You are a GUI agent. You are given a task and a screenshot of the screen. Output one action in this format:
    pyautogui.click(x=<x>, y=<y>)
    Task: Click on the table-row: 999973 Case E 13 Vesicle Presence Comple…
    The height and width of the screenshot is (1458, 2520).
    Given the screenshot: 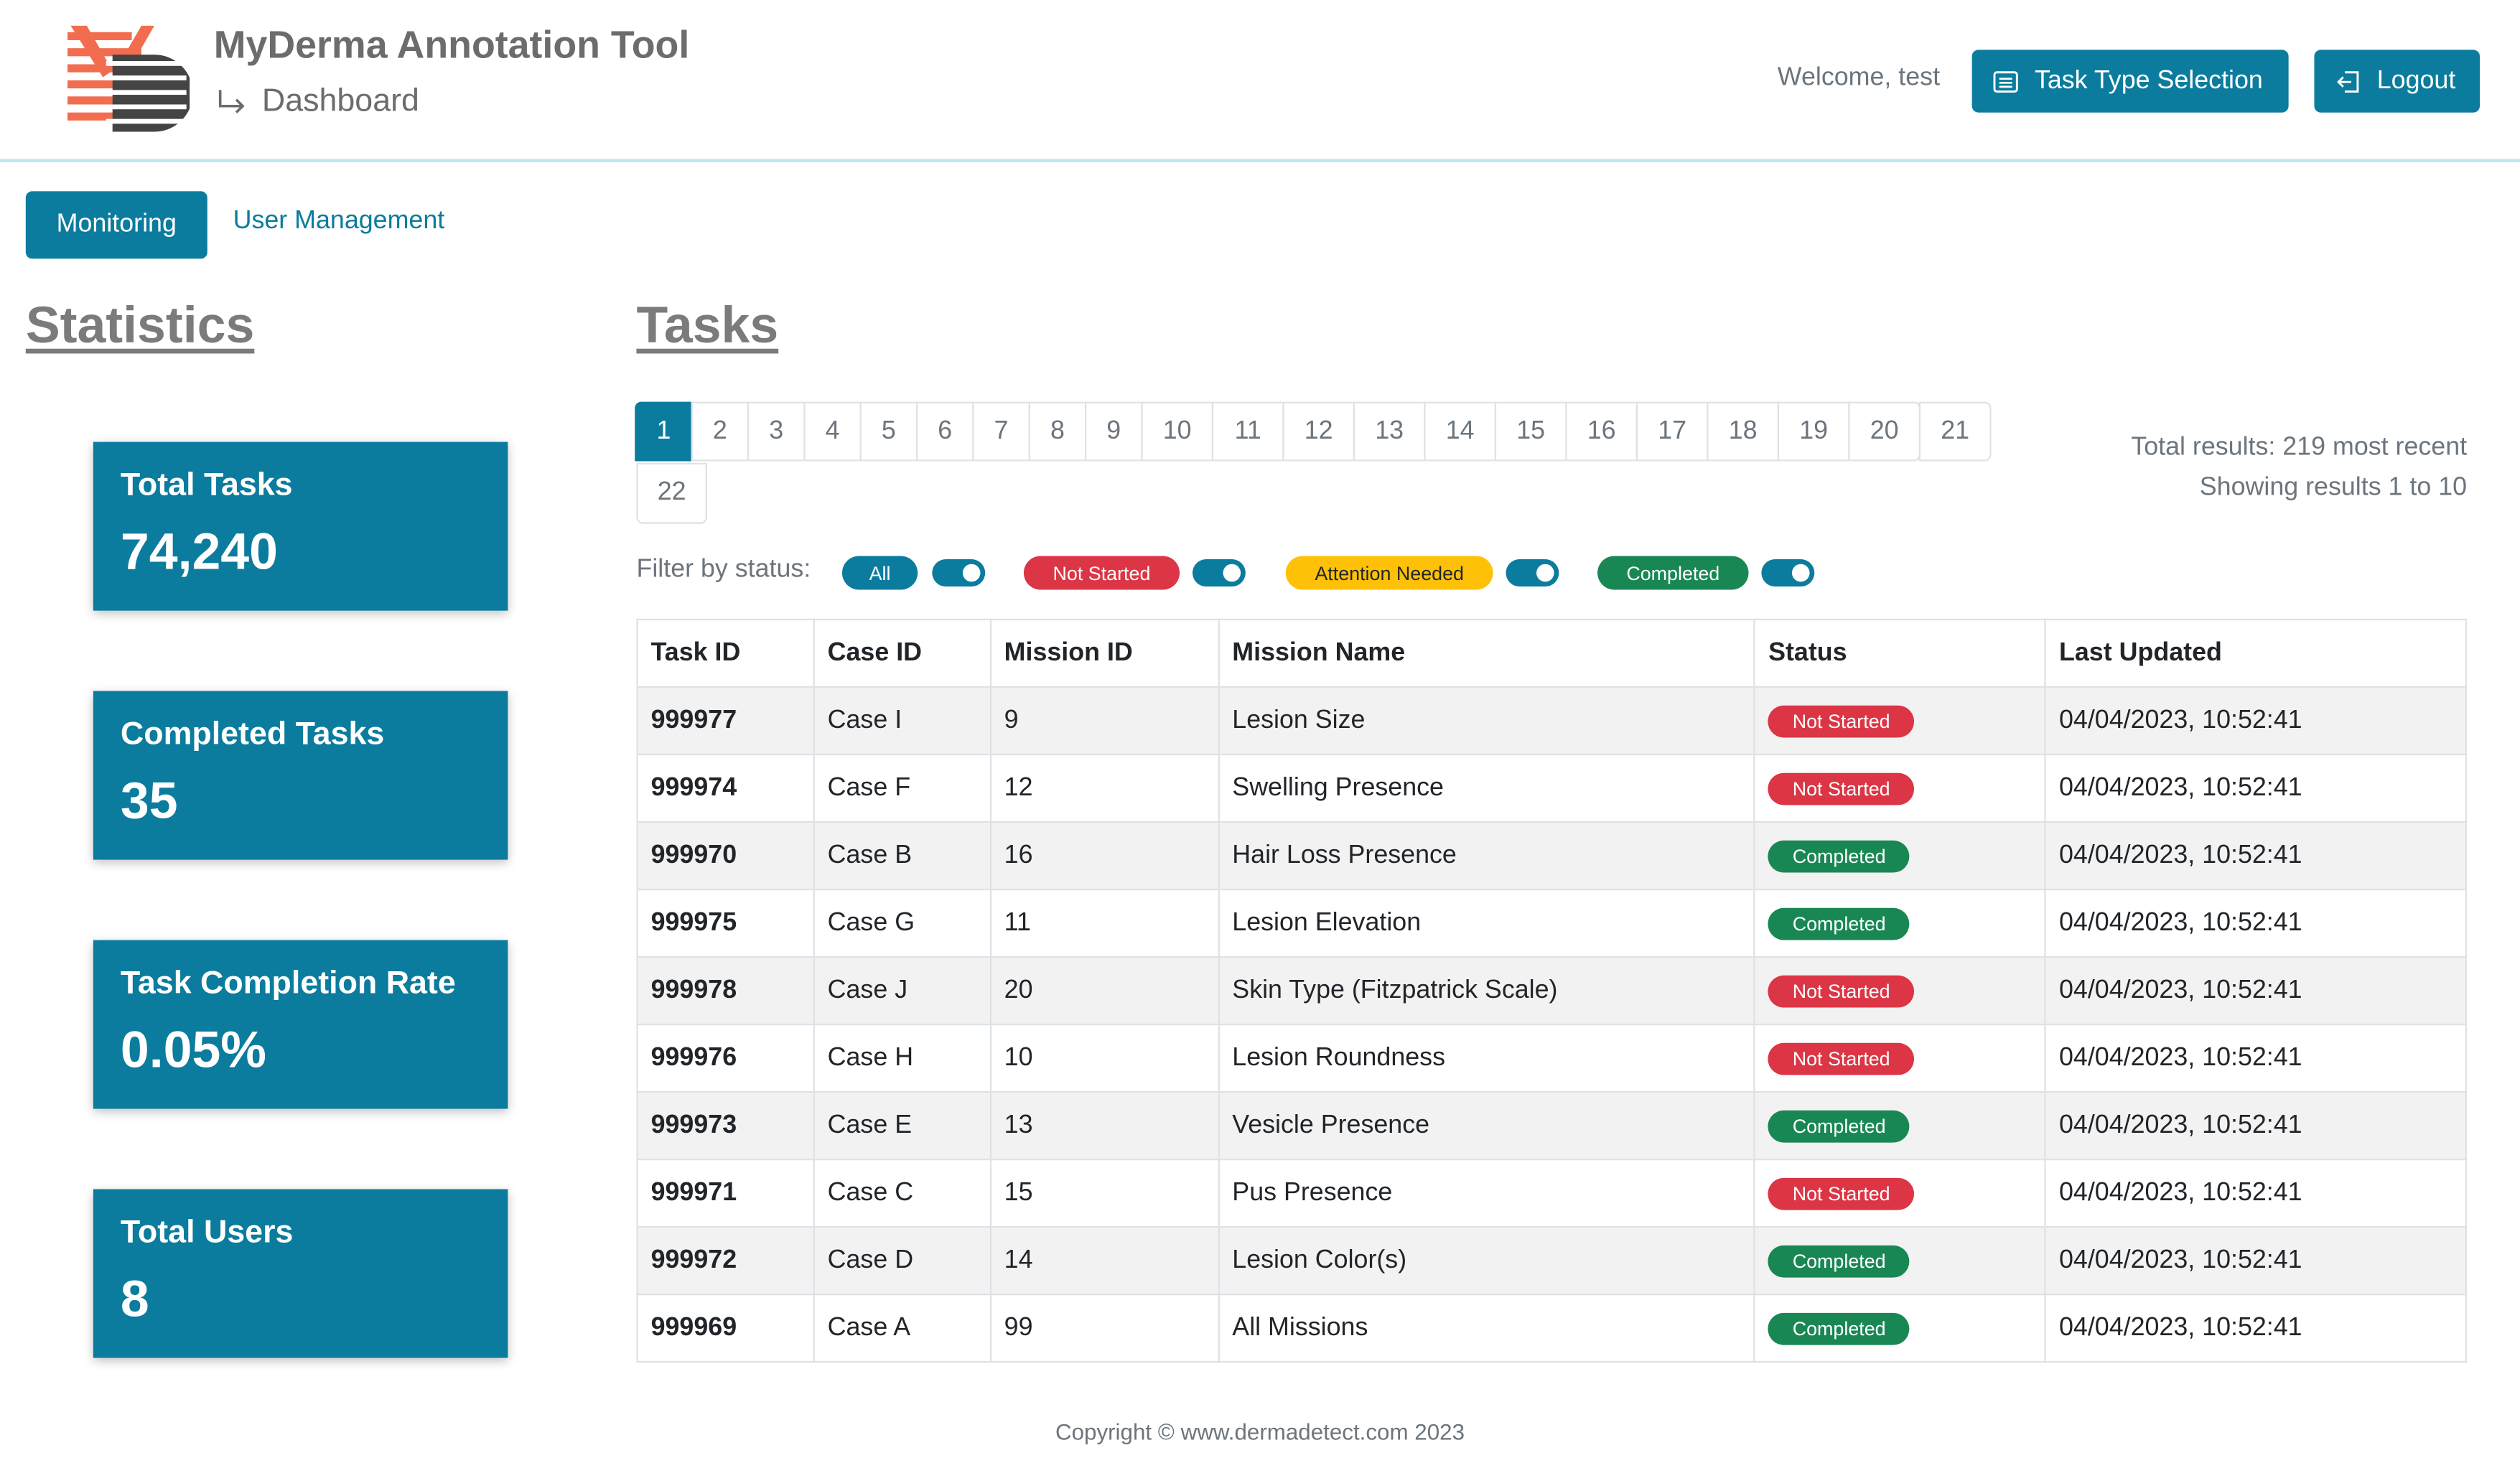 What is the action you would take?
    pyautogui.click(x=1552, y=1125)
    